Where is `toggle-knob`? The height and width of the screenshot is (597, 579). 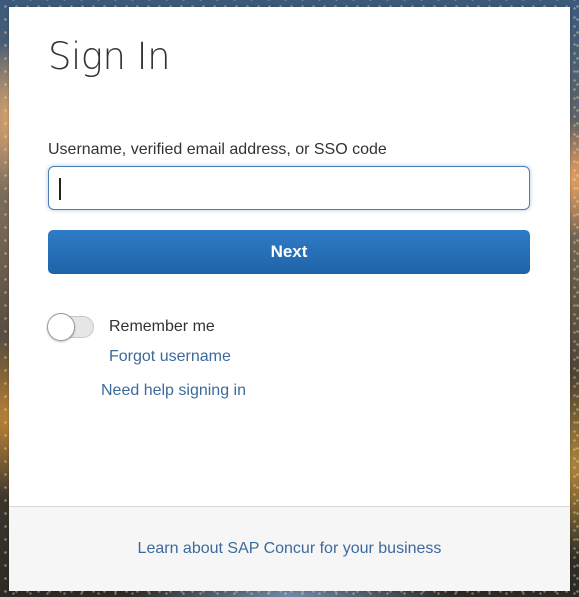 toggle-knob is located at coordinates (61, 327).